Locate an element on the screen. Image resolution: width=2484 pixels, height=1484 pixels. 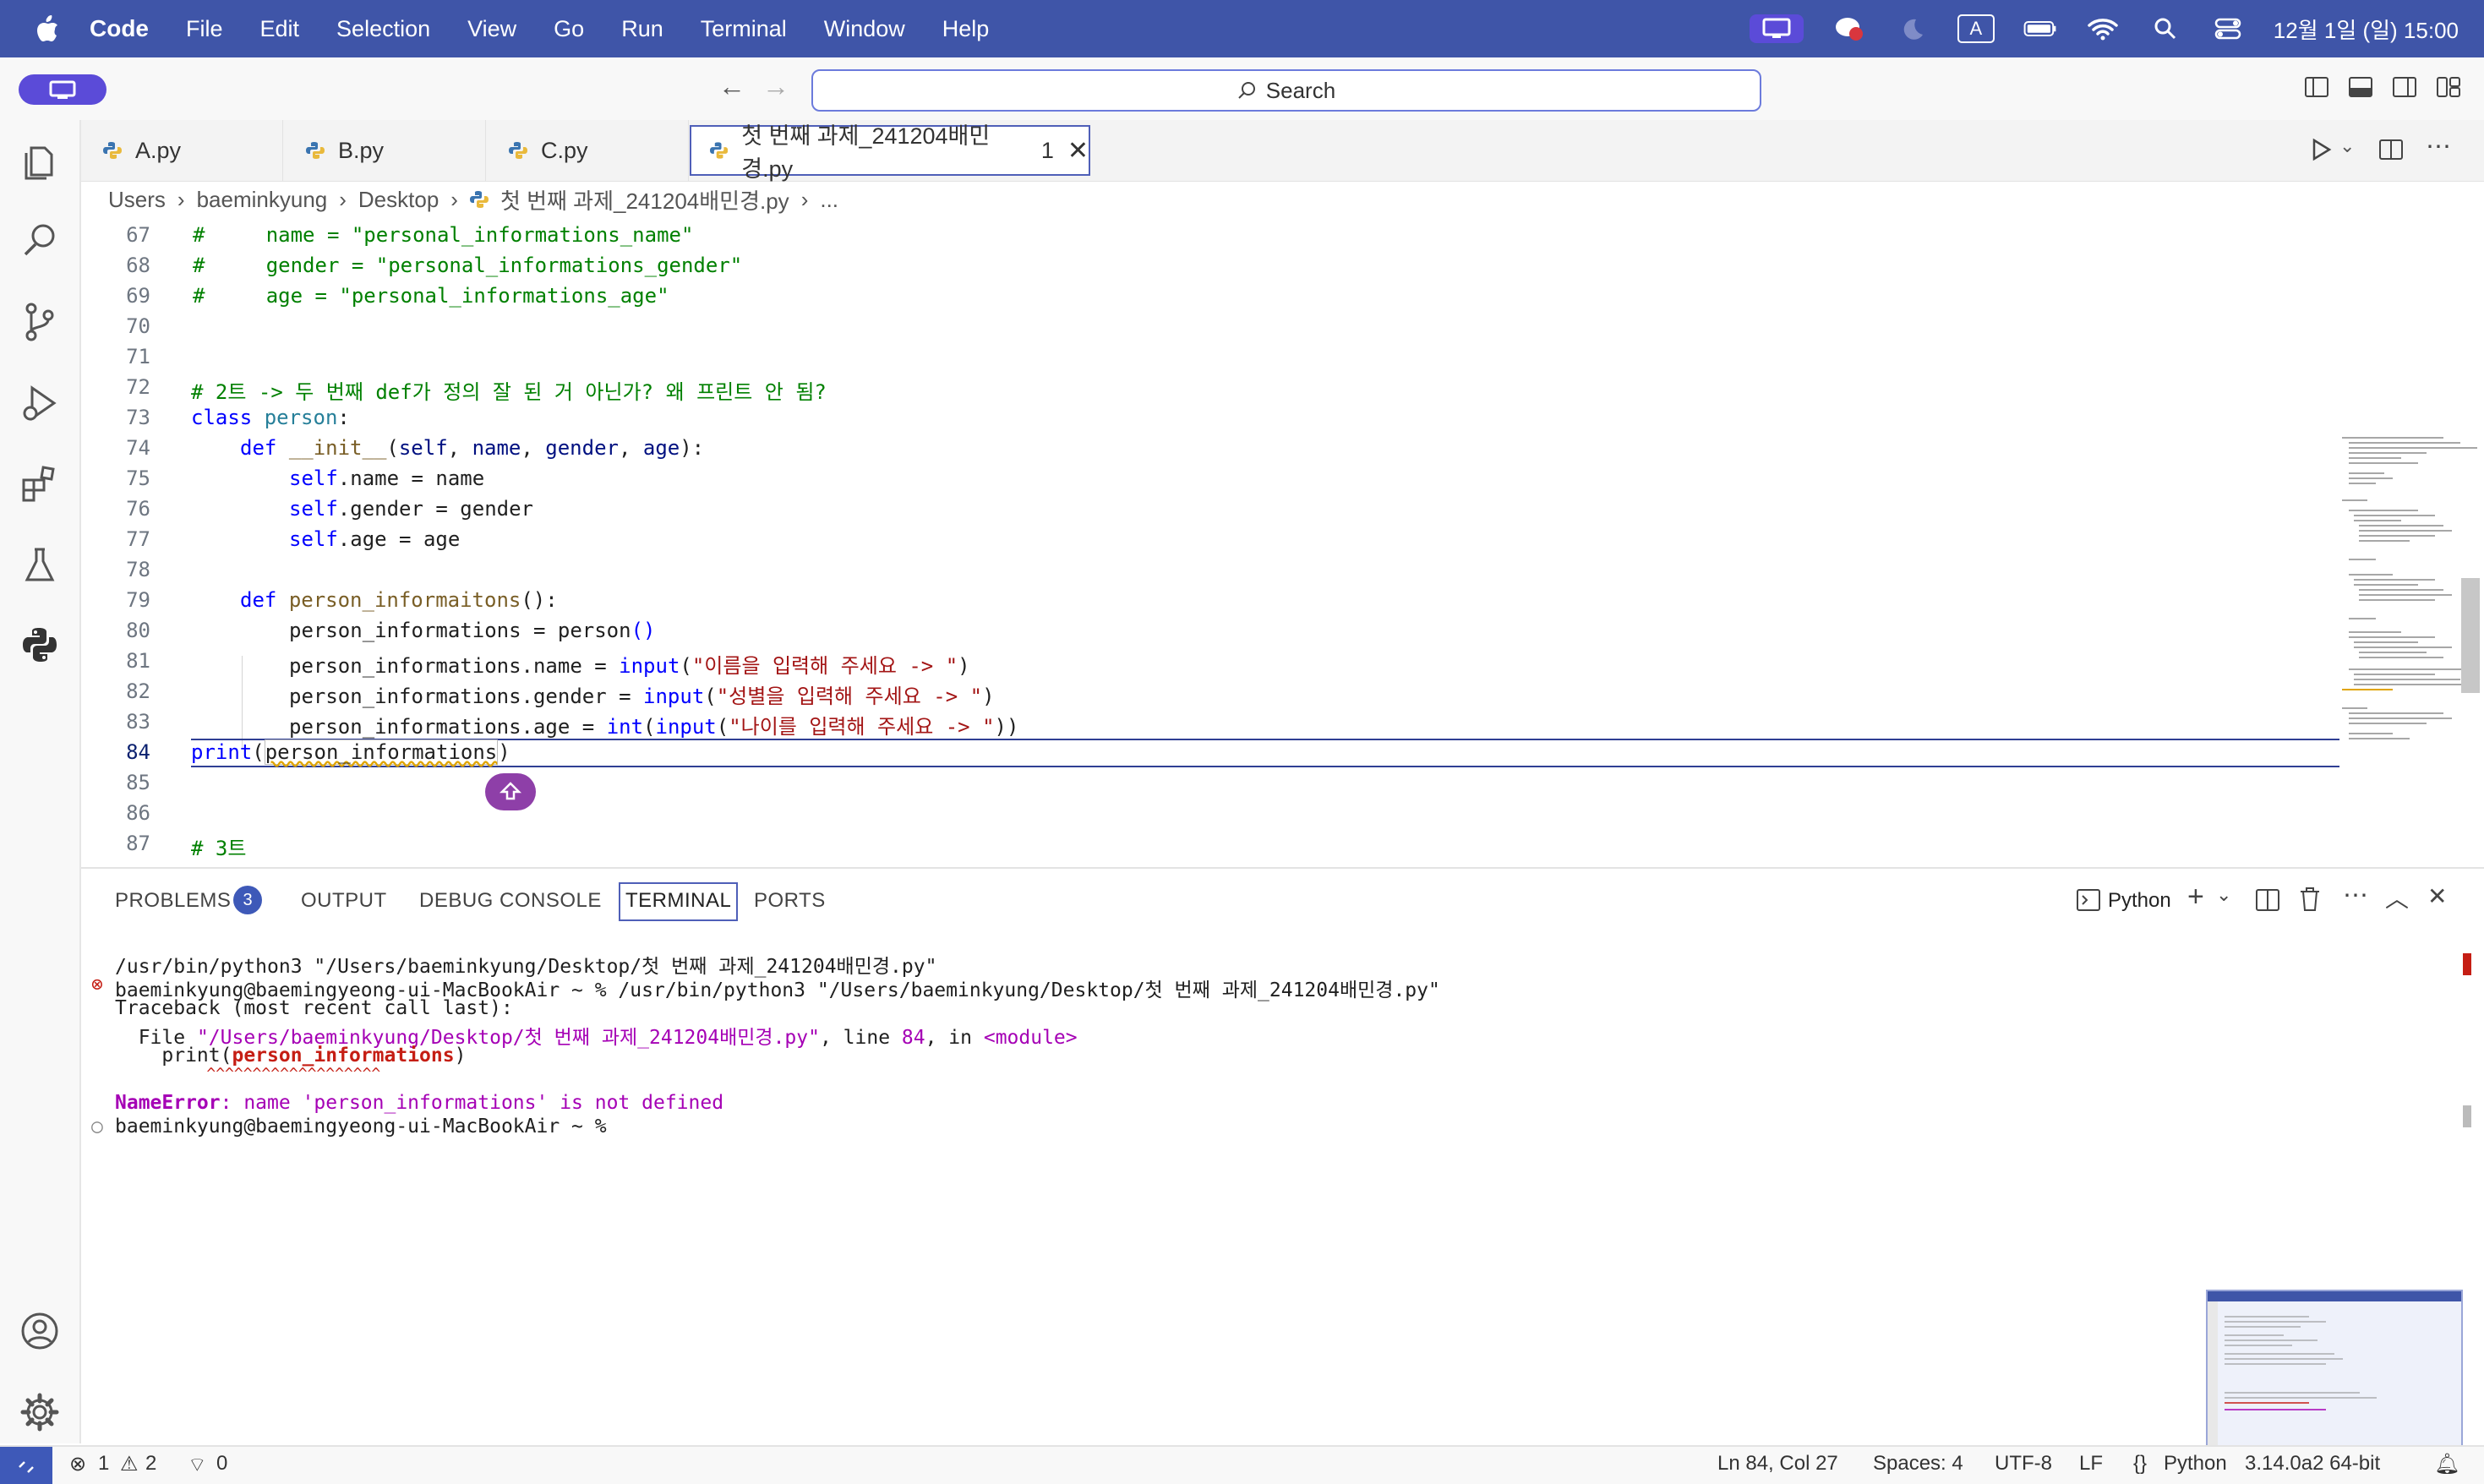
testing-flask-icon is located at coordinates (40, 565).